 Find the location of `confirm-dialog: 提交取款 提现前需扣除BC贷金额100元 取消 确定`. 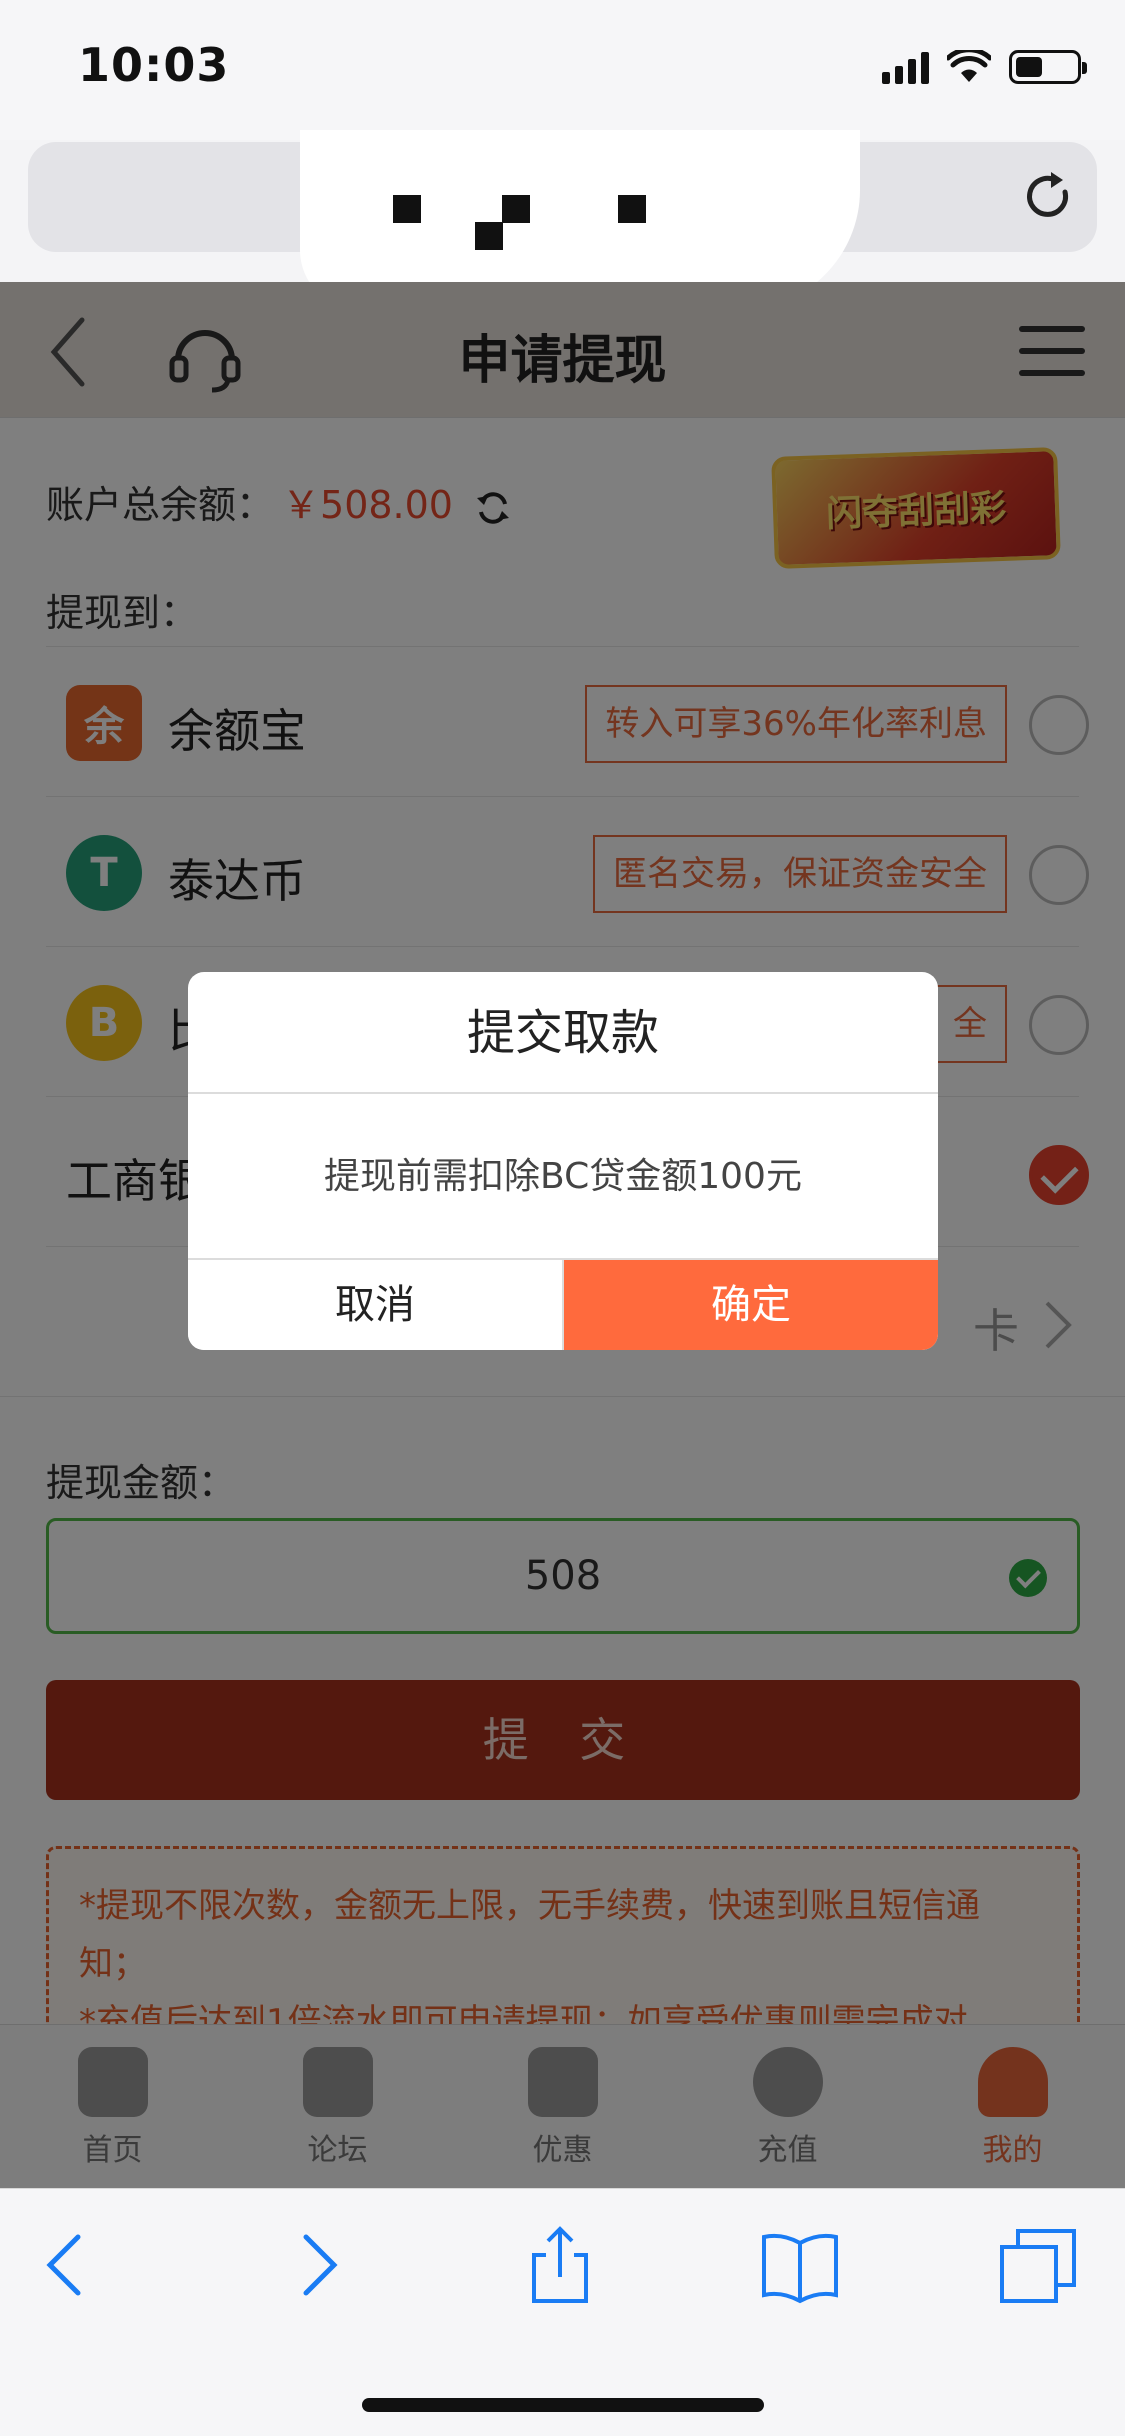

confirm-dialog: 提交取款 提现前需扣除BC贷金额100元 取消 确定 is located at coordinates (563, 1161).